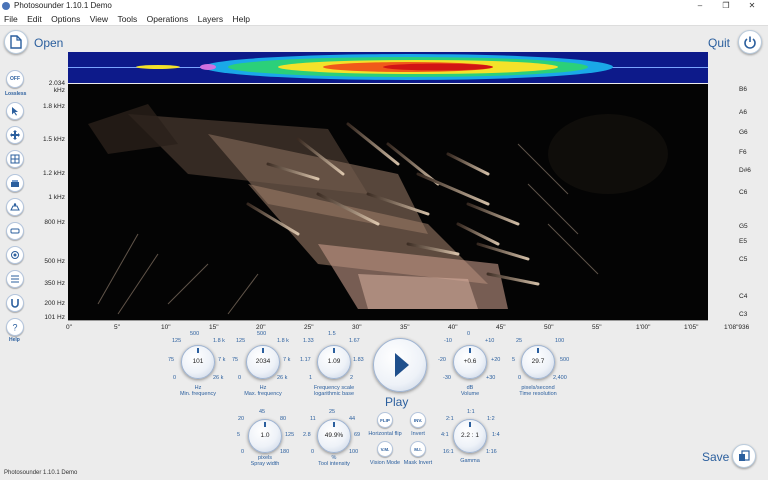 Image resolution: width=768 pixels, height=480 pixels. I want to click on note-label: E5, so click(743, 241).